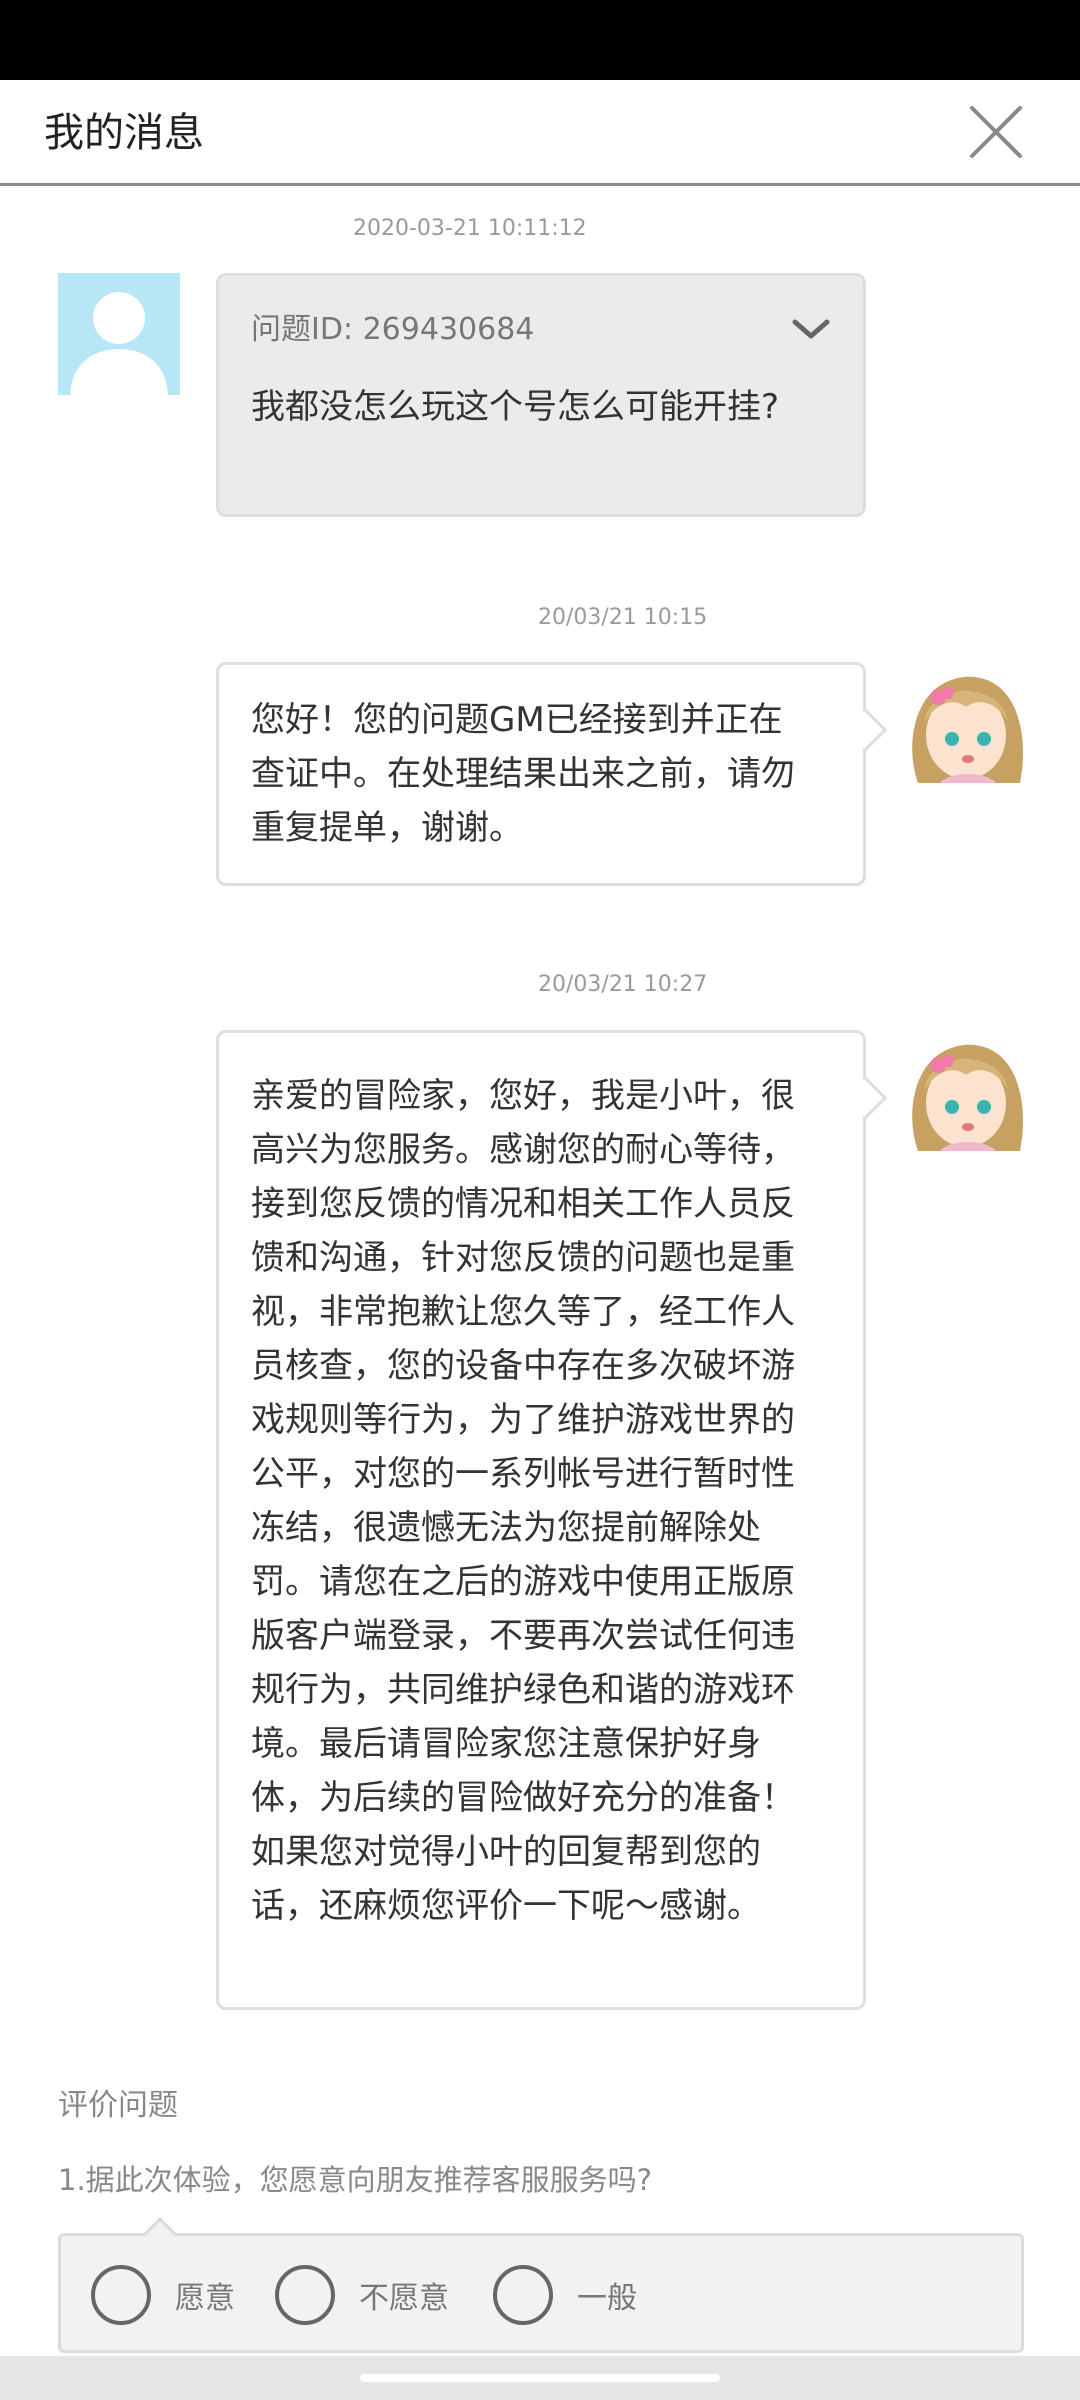 Image resolution: width=1080 pixels, height=2400 pixels. I want to click on option-unwilling: 不愿意, so click(362, 2295).